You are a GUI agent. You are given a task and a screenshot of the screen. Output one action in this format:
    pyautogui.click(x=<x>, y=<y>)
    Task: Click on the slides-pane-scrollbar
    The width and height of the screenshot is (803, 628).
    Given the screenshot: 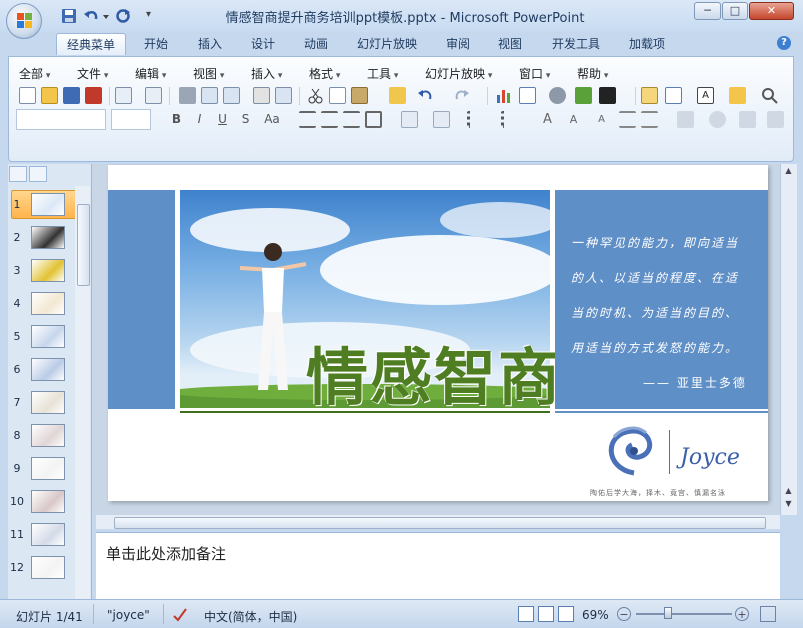 What is the action you would take?
    pyautogui.click(x=82, y=392)
    